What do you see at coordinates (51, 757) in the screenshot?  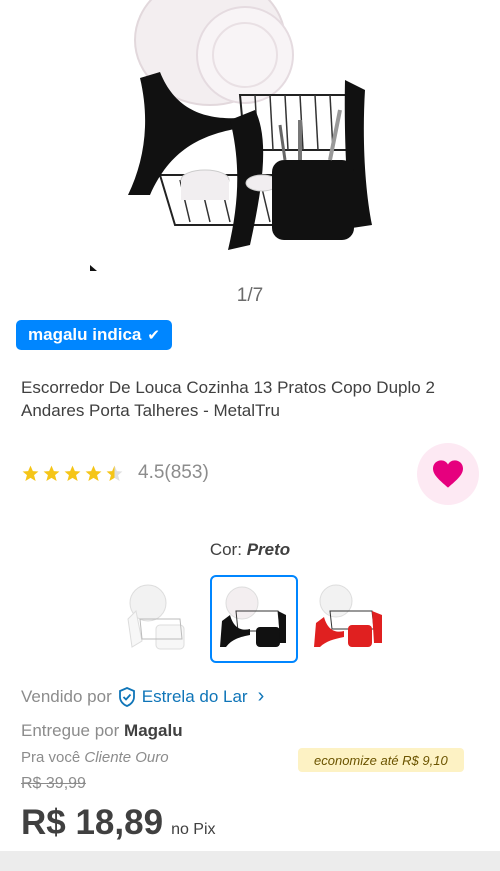 I see `club-prefix: Pra você` at bounding box center [51, 757].